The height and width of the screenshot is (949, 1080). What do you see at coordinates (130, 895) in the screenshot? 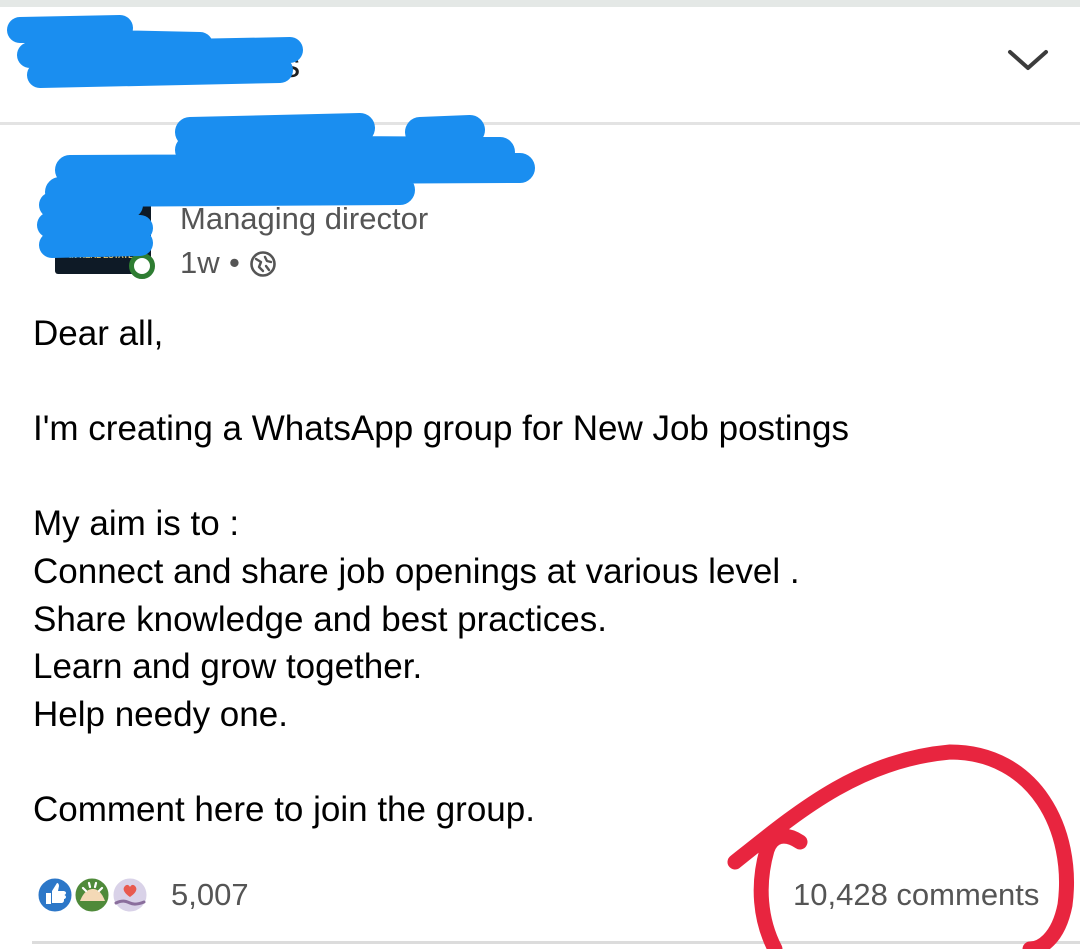
I see `support-icon` at bounding box center [130, 895].